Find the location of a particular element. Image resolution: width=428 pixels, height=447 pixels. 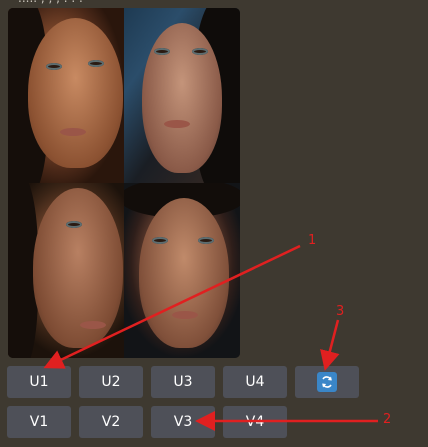

annotation-label-2: 2 is located at coordinates (387, 419).